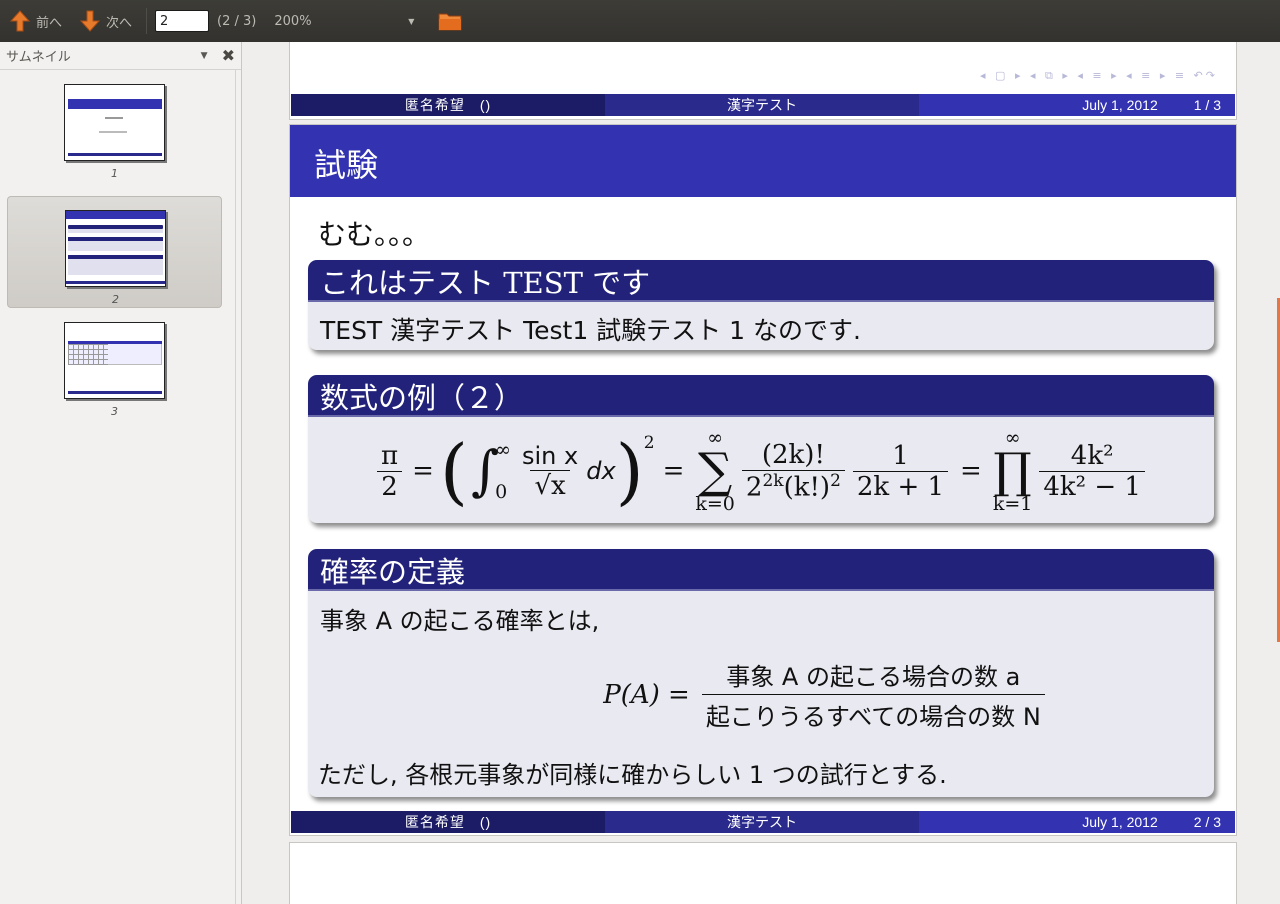 This screenshot has height=904, width=1280. Describe the element at coordinates (1092, 471) in the screenshot. I see `product-fraction: 4k² 4k² − 1` at that location.